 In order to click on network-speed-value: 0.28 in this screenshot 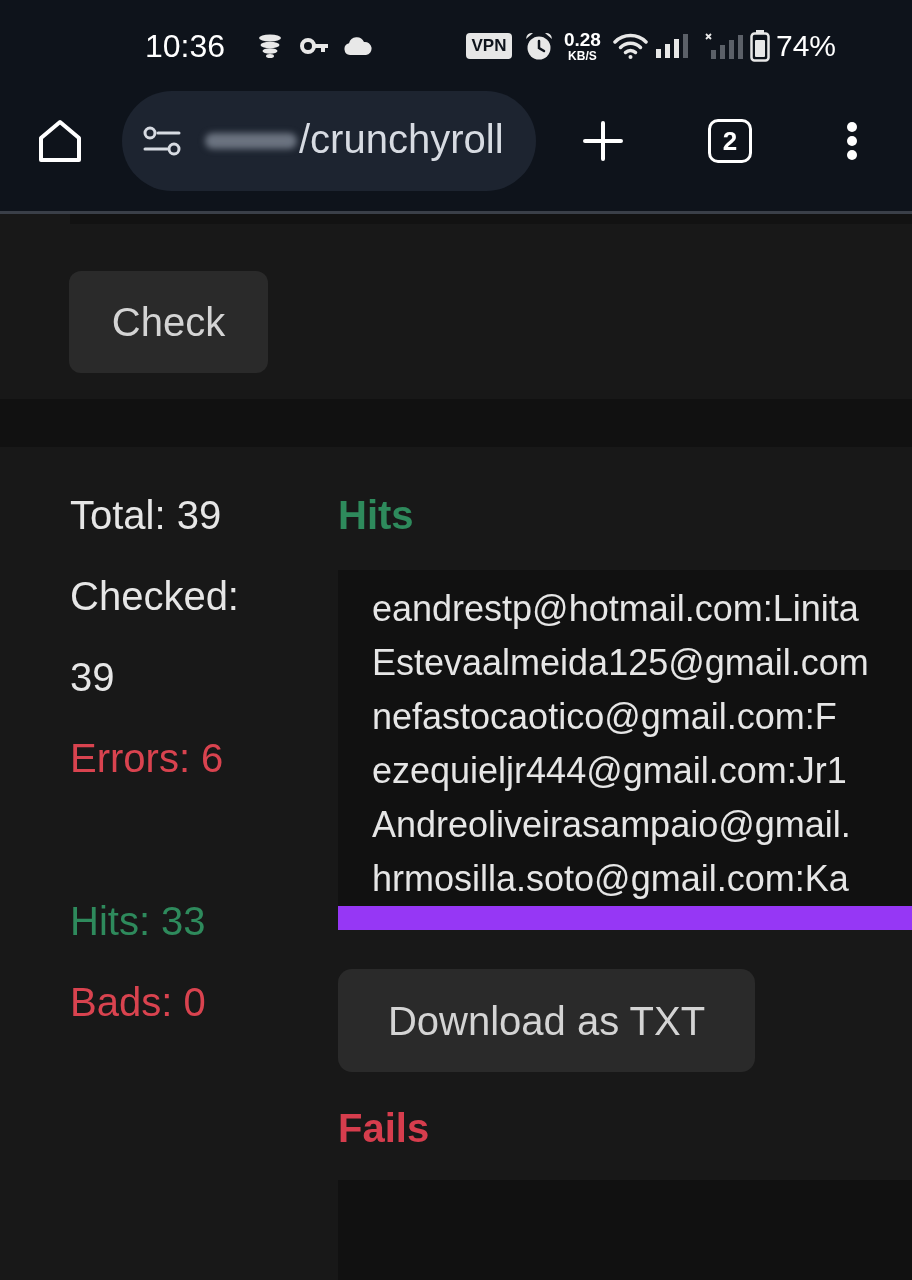, I will do `click(582, 39)`.